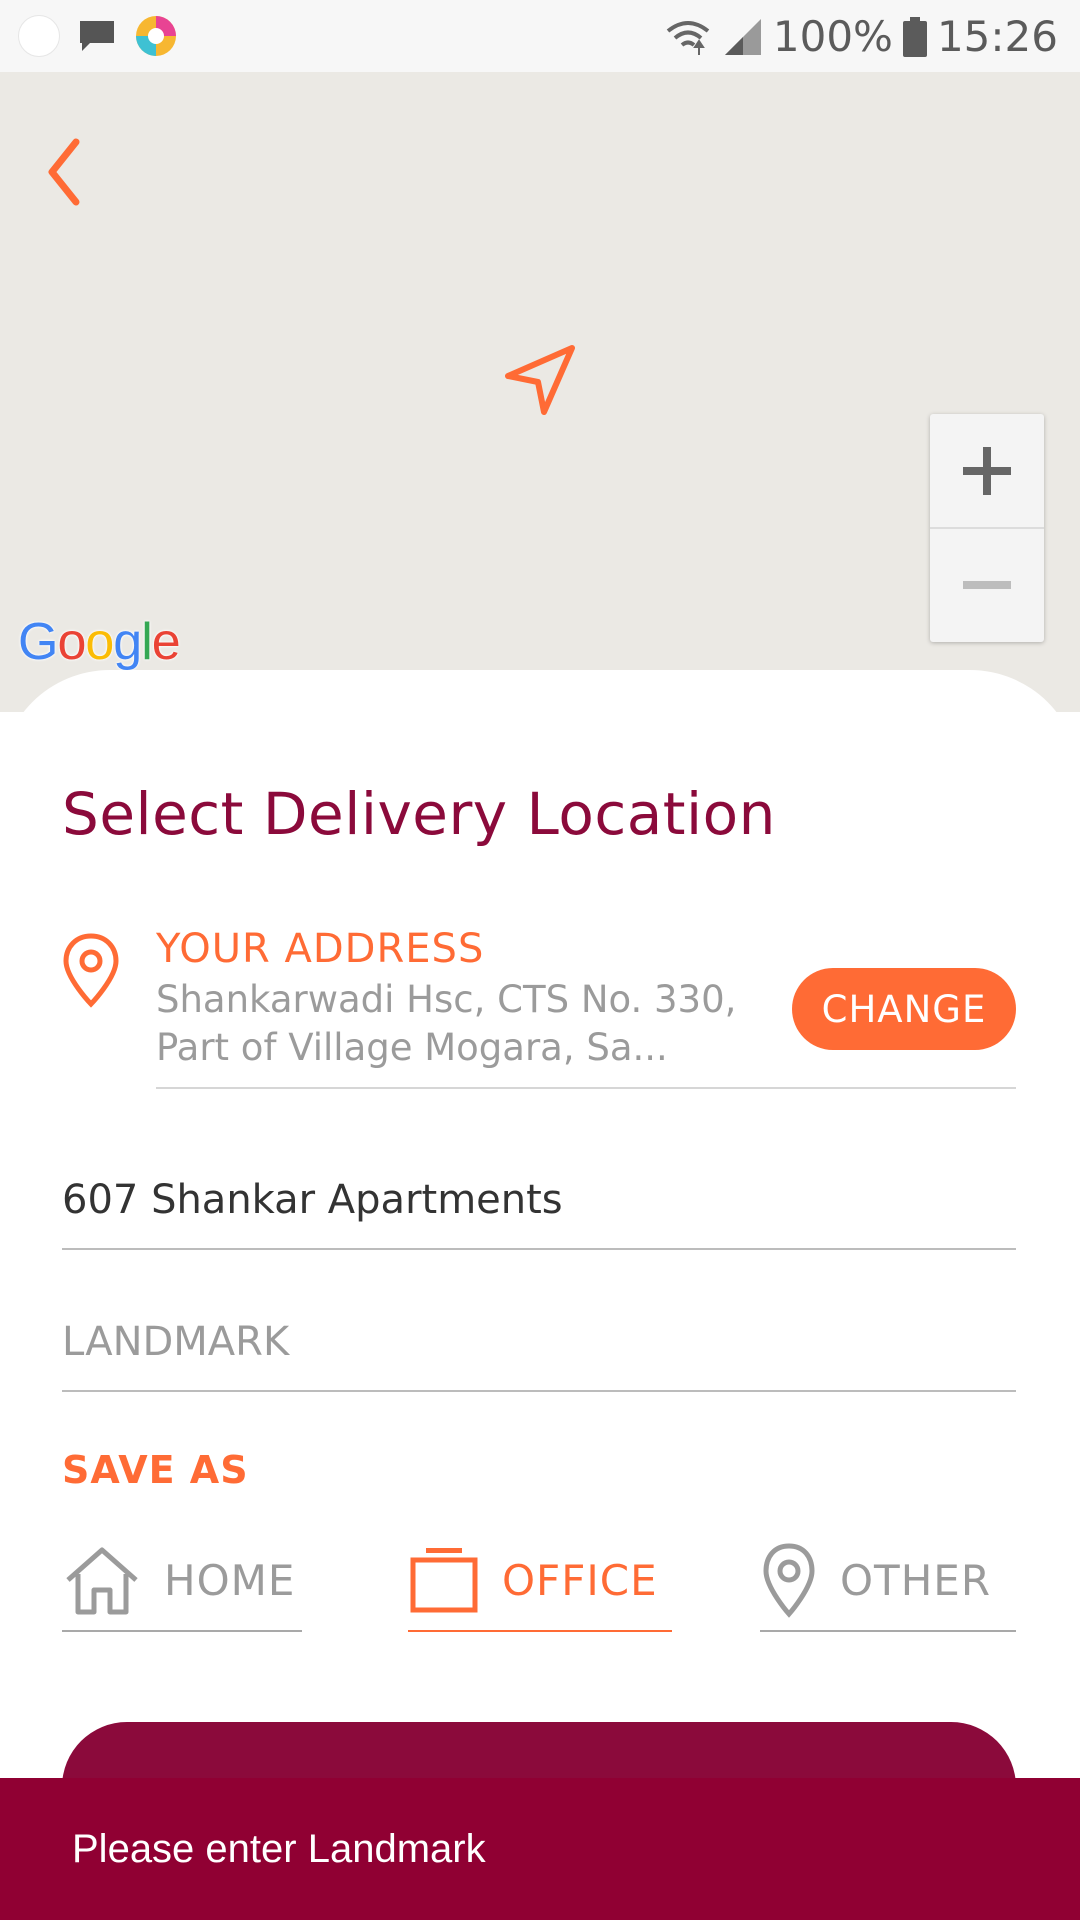  I want to click on office-icon, so click(444, 1580).